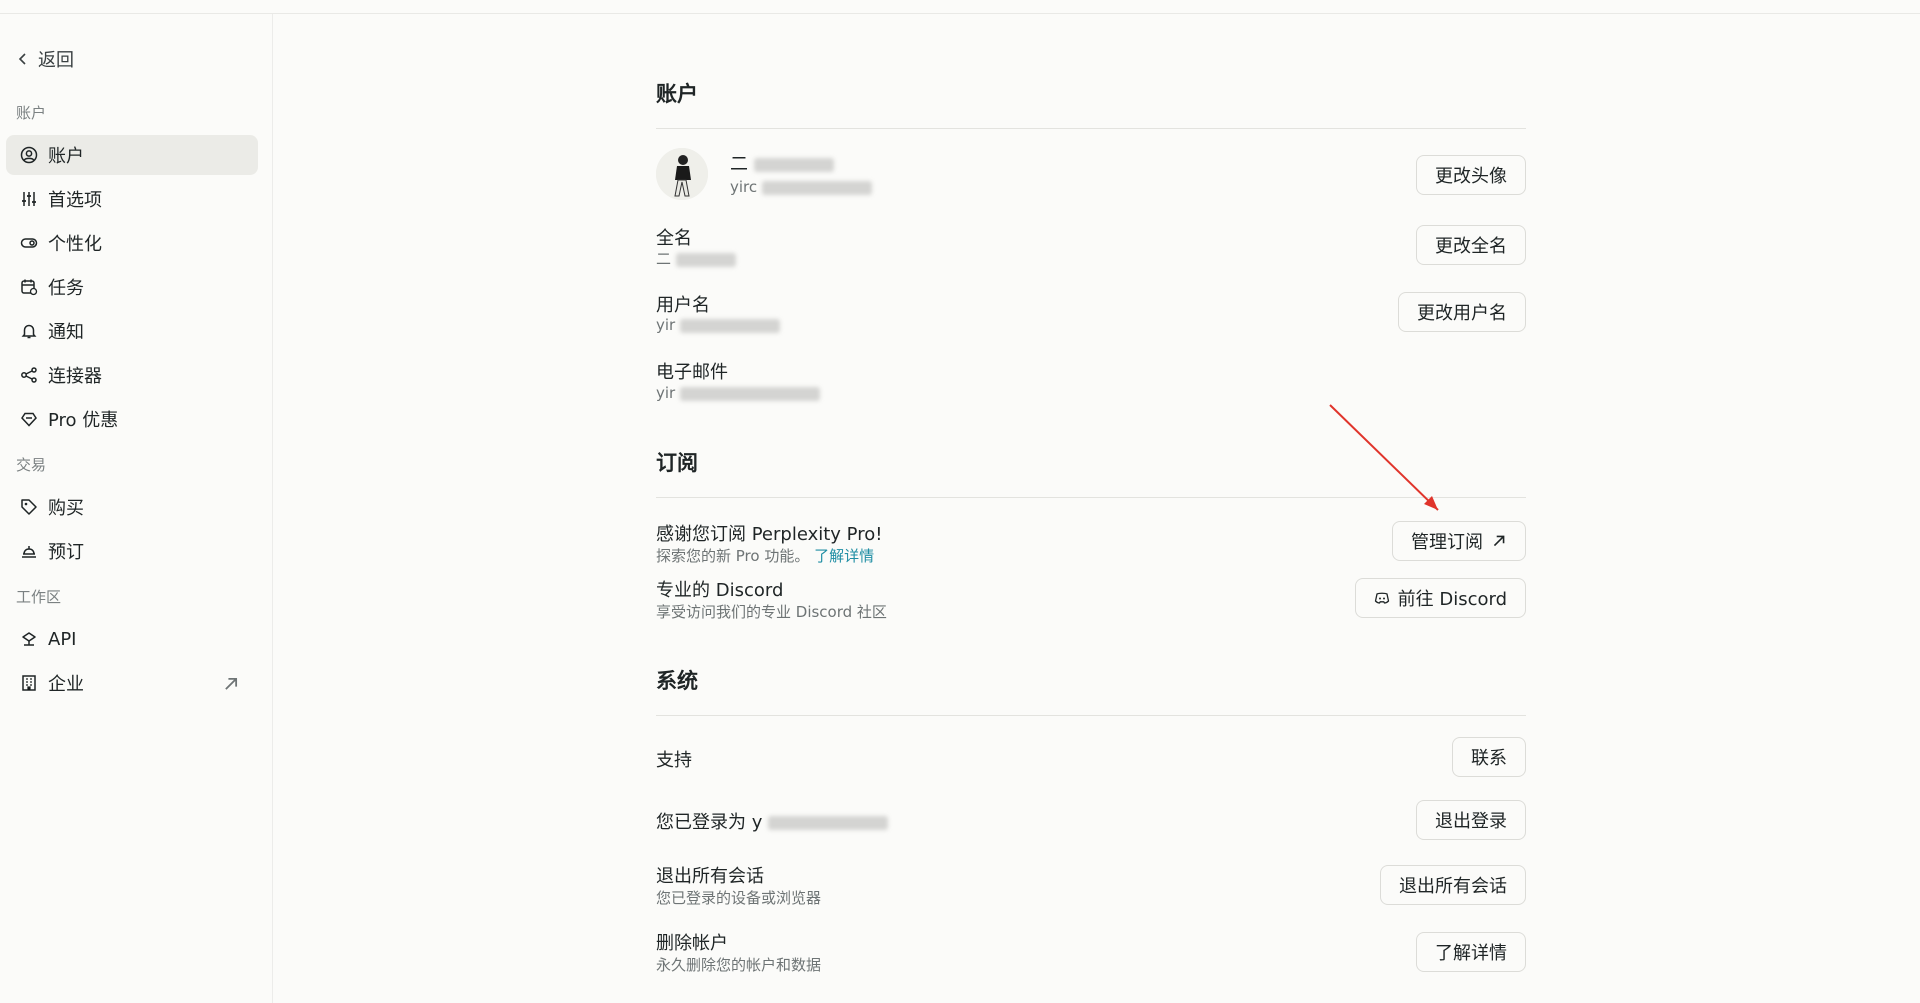 Image resolution: width=1920 pixels, height=1003 pixels. Describe the element at coordinates (720, 590) in the screenshot. I see `discord-title: 专业的 Discord` at that location.